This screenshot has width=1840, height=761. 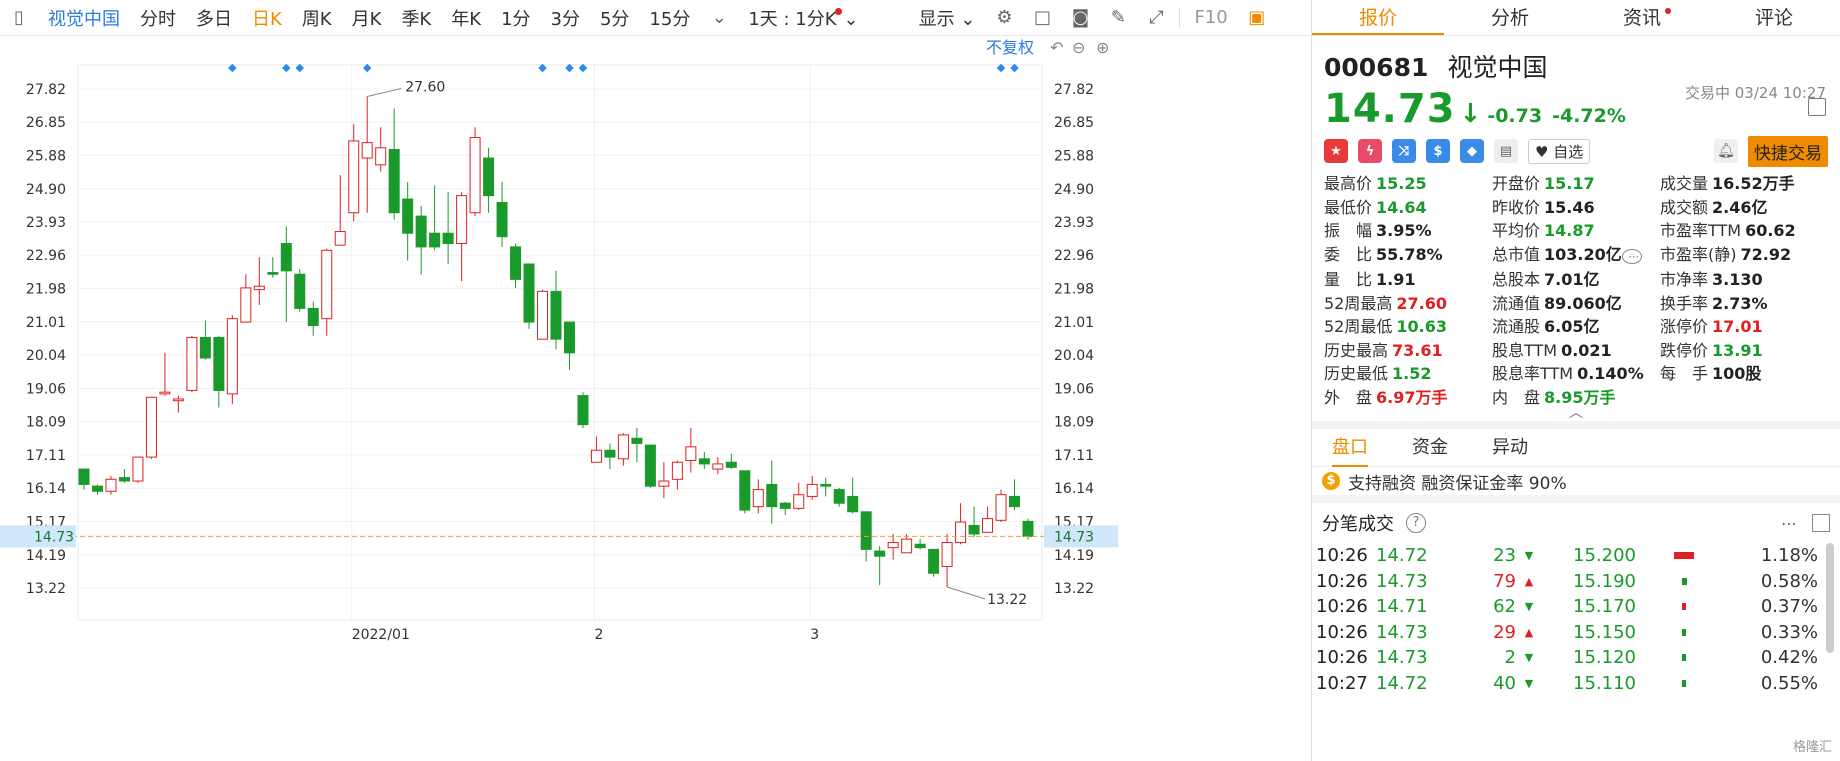 What do you see at coordinates (1684, 373) in the screenshot?
I see `quote-label: 每 手` at bounding box center [1684, 373].